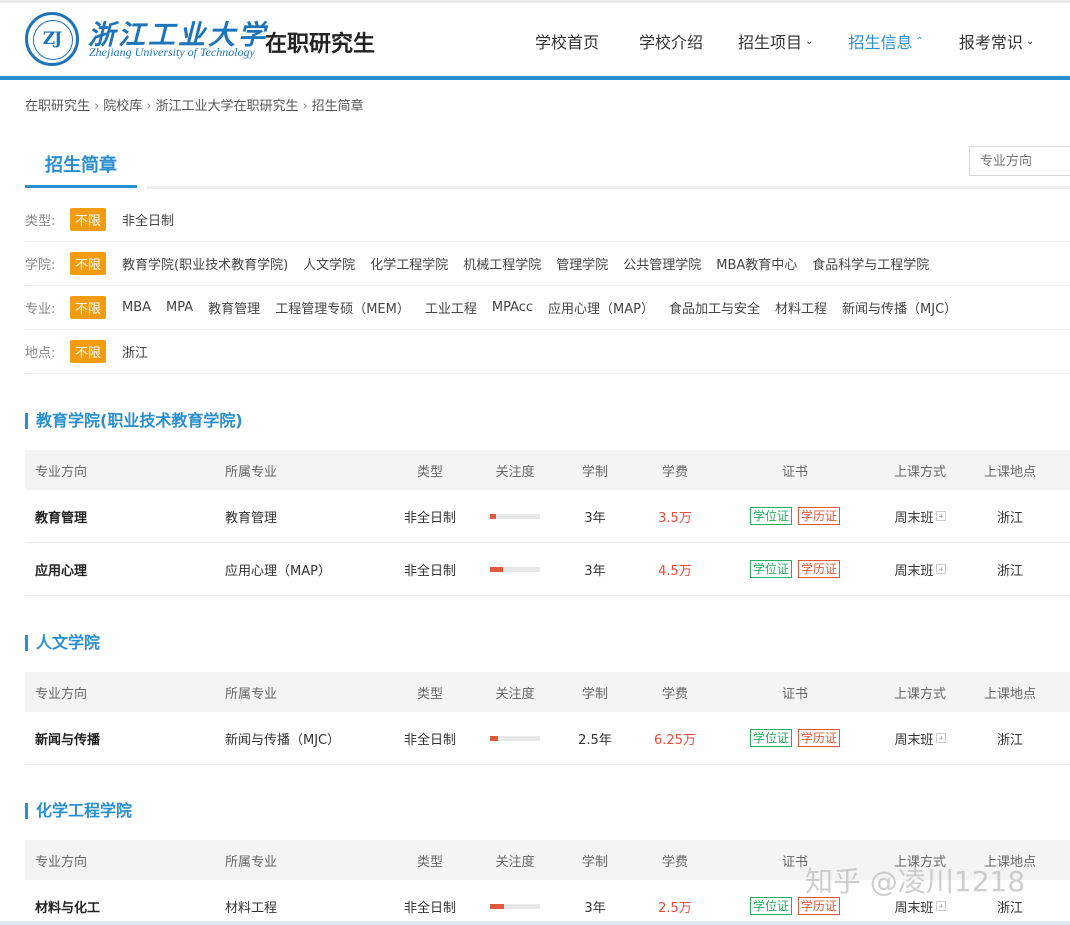 This screenshot has height=925, width=1070. What do you see at coordinates (62, 643) in the screenshot?
I see `college-group-title: 人文学院` at bounding box center [62, 643].